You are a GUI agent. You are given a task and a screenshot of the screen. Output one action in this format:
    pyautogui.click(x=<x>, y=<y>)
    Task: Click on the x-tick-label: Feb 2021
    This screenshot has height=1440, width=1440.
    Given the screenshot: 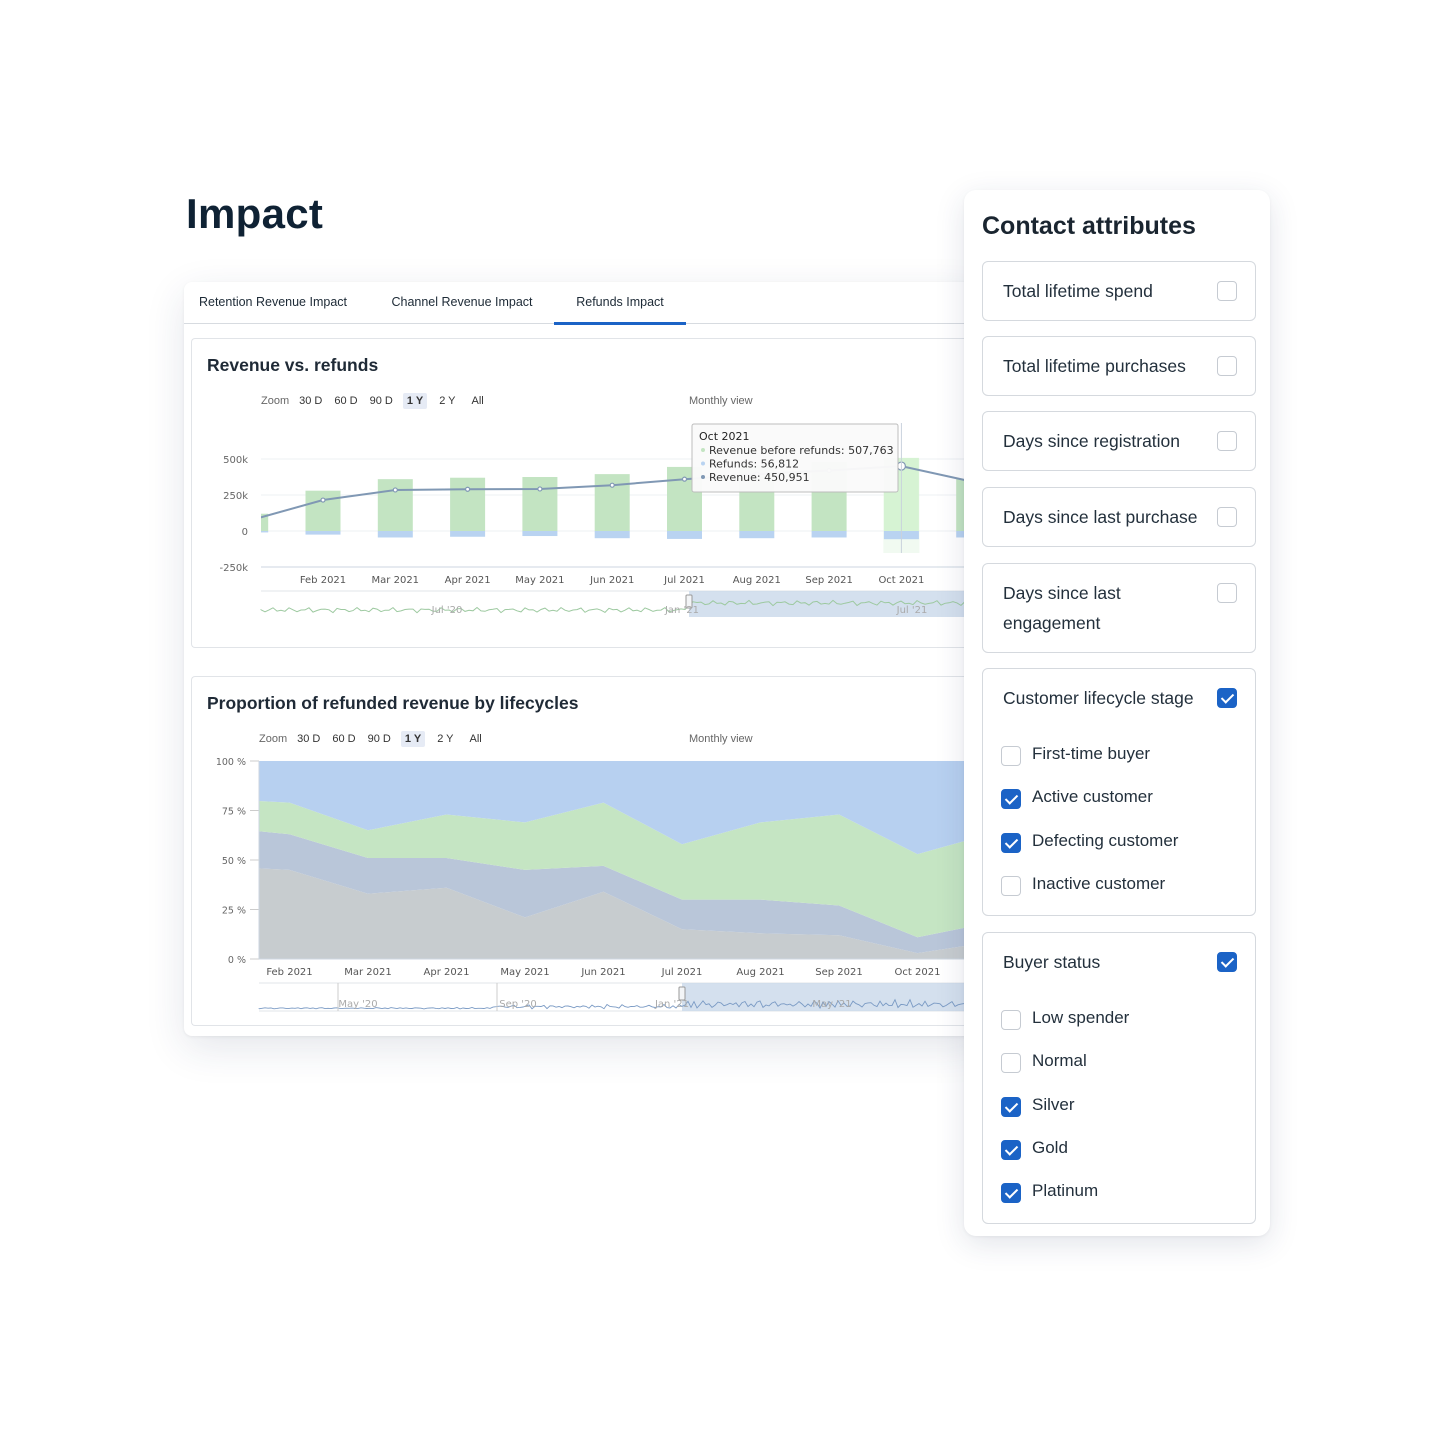 What is the action you would take?
    pyautogui.click(x=323, y=580)
    